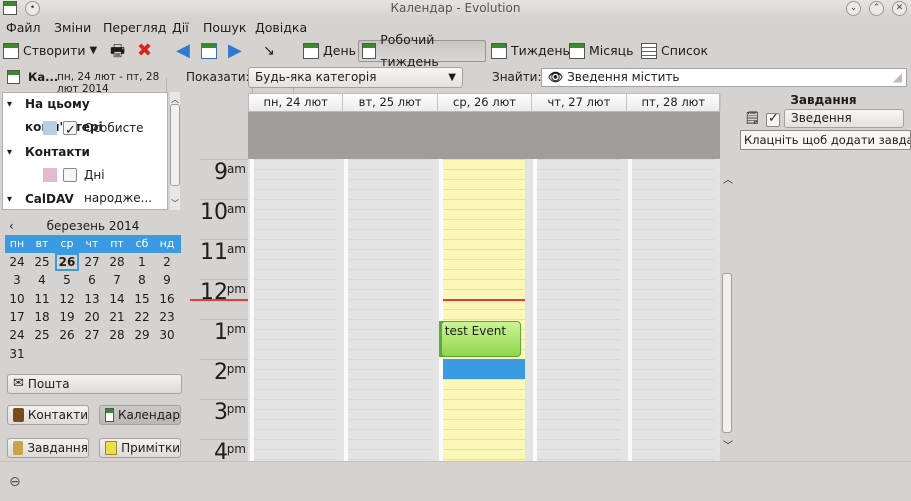 This screenshot has width=911, height=501. Describe the element at coordinates (180, 27) in the screenshot. I see `menu-actions: Дії` at that location.